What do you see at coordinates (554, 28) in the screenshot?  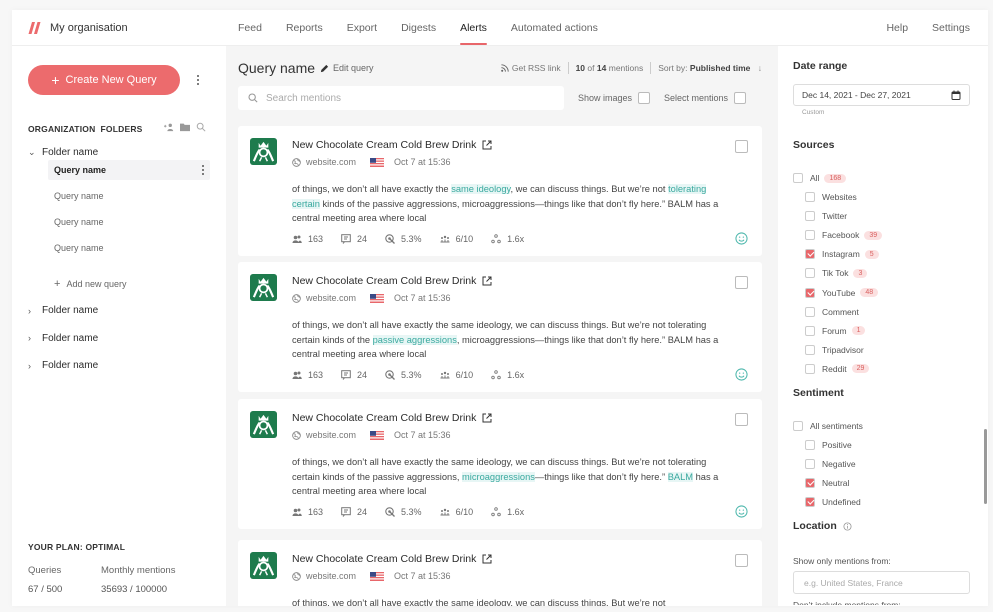 I see `nav-tab-automated-actions: Automated actions` at bounding box center [554, 28].